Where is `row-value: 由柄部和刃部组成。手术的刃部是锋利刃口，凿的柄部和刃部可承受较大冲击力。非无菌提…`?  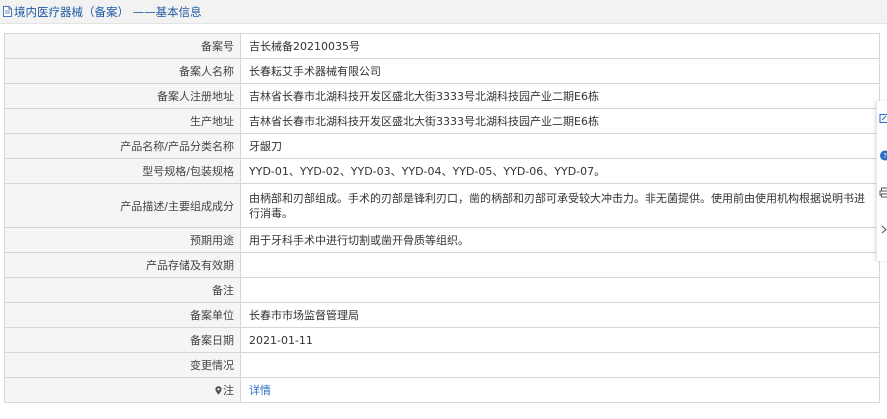
row-value: 由柄部和刃部组成。手术的刃部是锋利刃口，凿的柄部和刃部可承受较大冲击力。非无菌提… is located at coordinates (560, 205).